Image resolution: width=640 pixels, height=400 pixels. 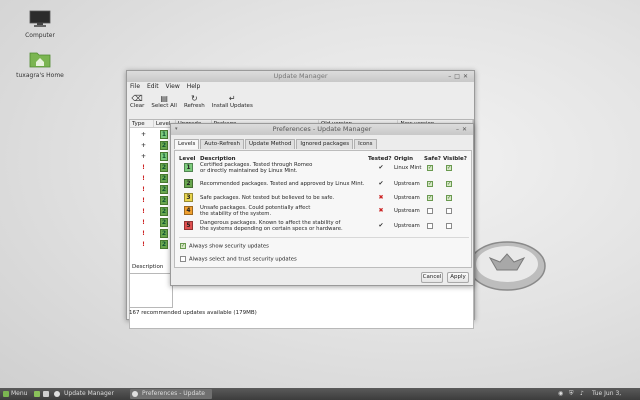 What do you see at coordinates (153, 86) in the screenshot?
I see `menu-edit: Edit` at bounding box center [153, 86].